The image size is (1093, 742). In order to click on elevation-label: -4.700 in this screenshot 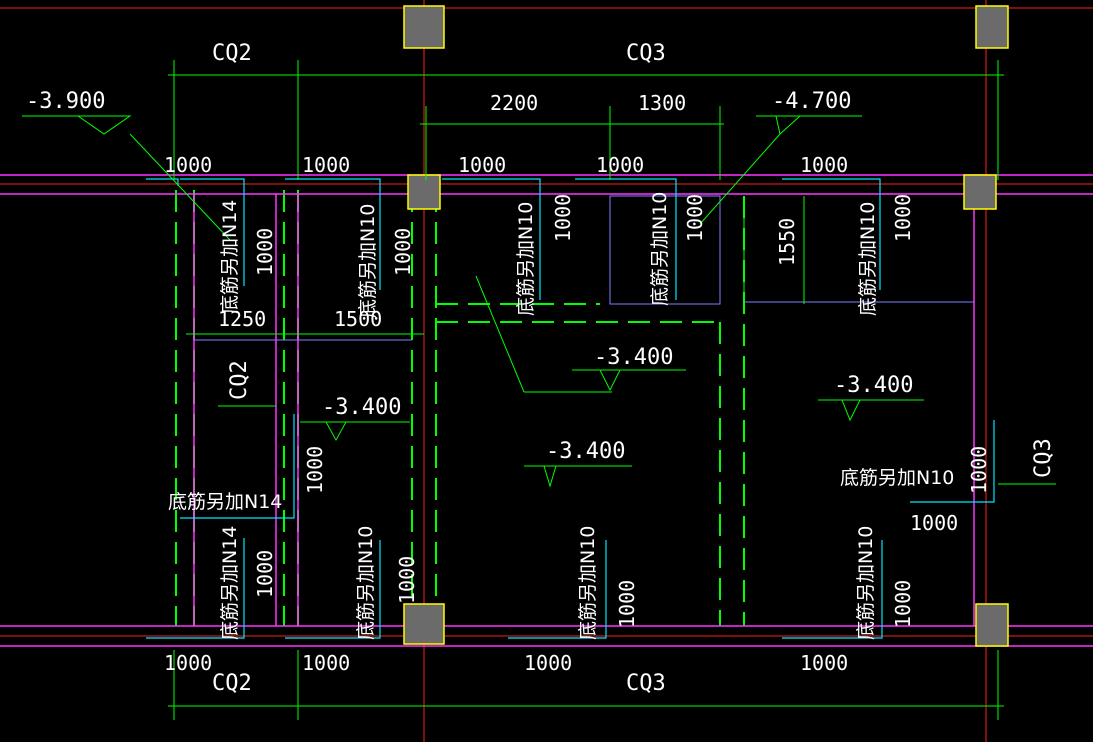, I will do `click(811, 101)`.